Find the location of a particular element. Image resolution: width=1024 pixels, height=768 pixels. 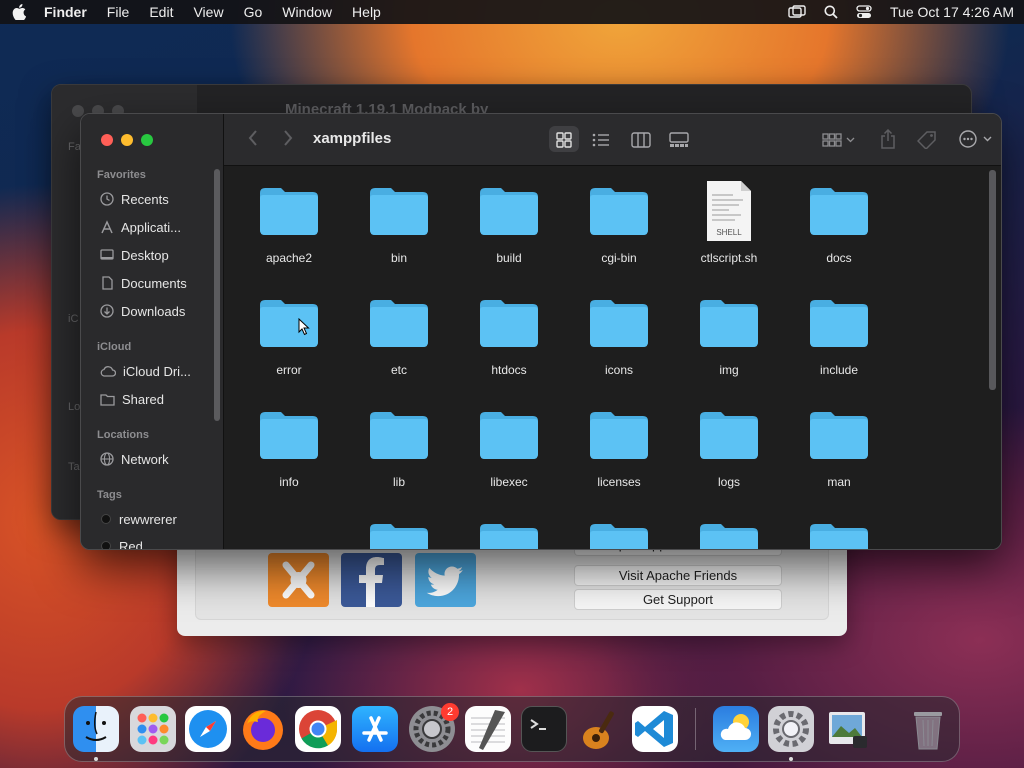

forward-chevron-icon is located at coordinates (288, 138).